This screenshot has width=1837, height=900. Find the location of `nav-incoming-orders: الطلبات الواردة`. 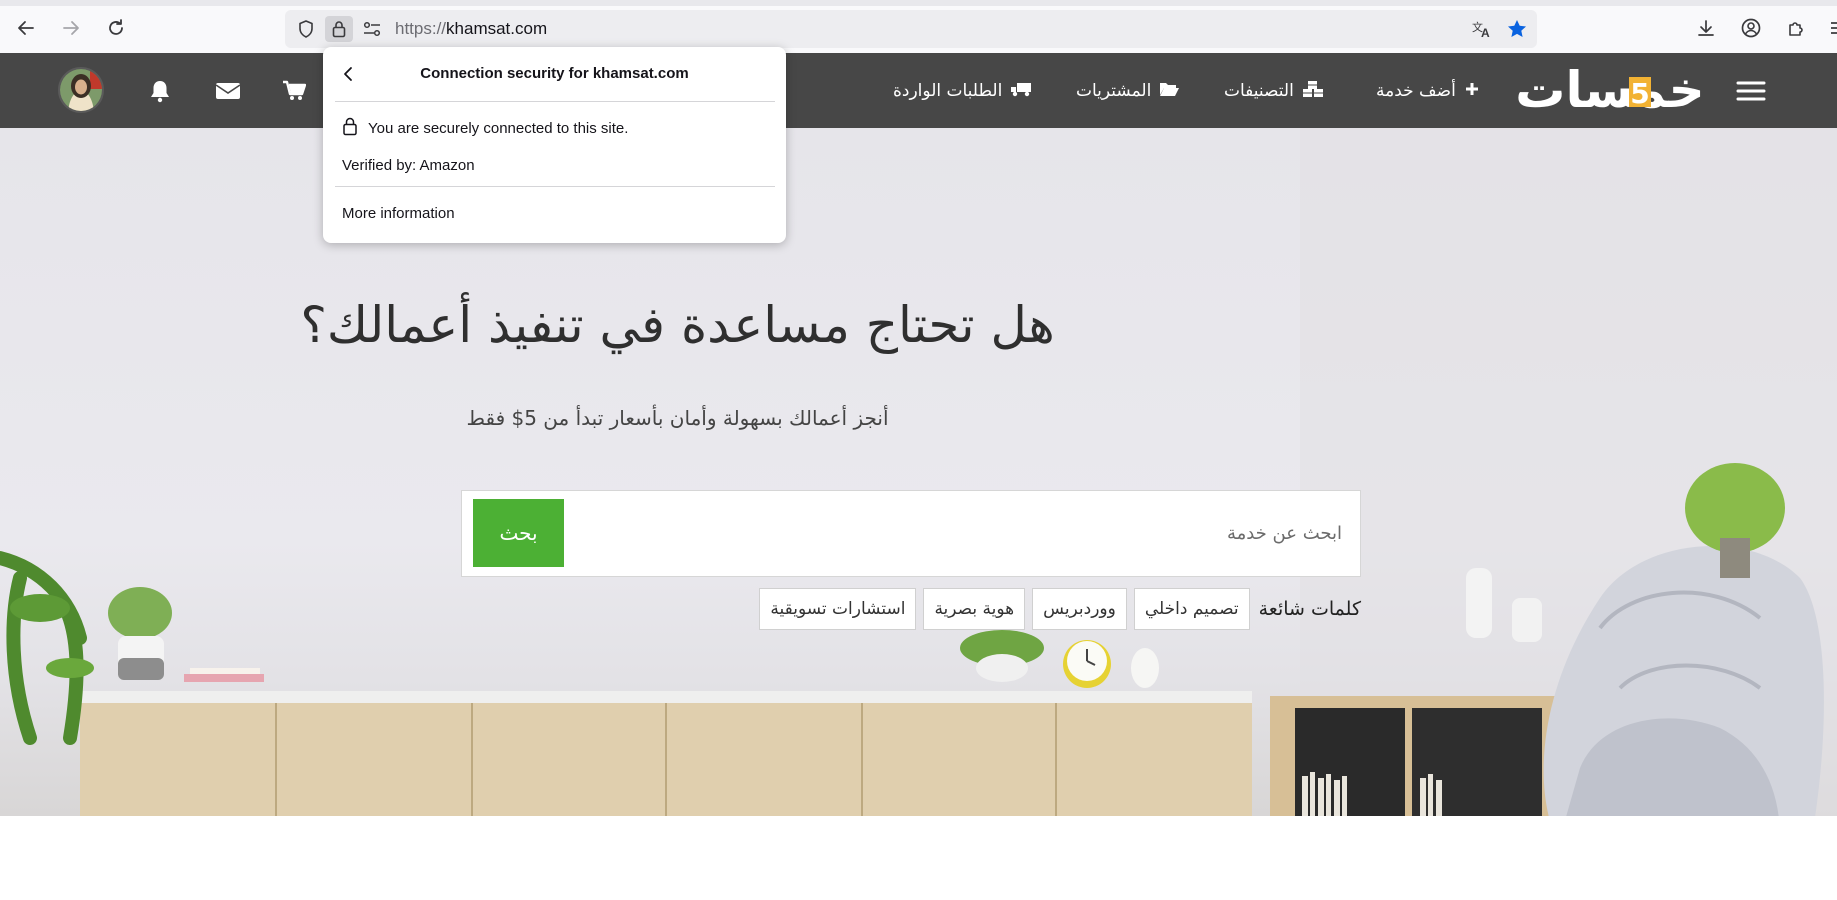

nav-incoming-orders: الطلبات الواردة is located at coordinates (962, 91).